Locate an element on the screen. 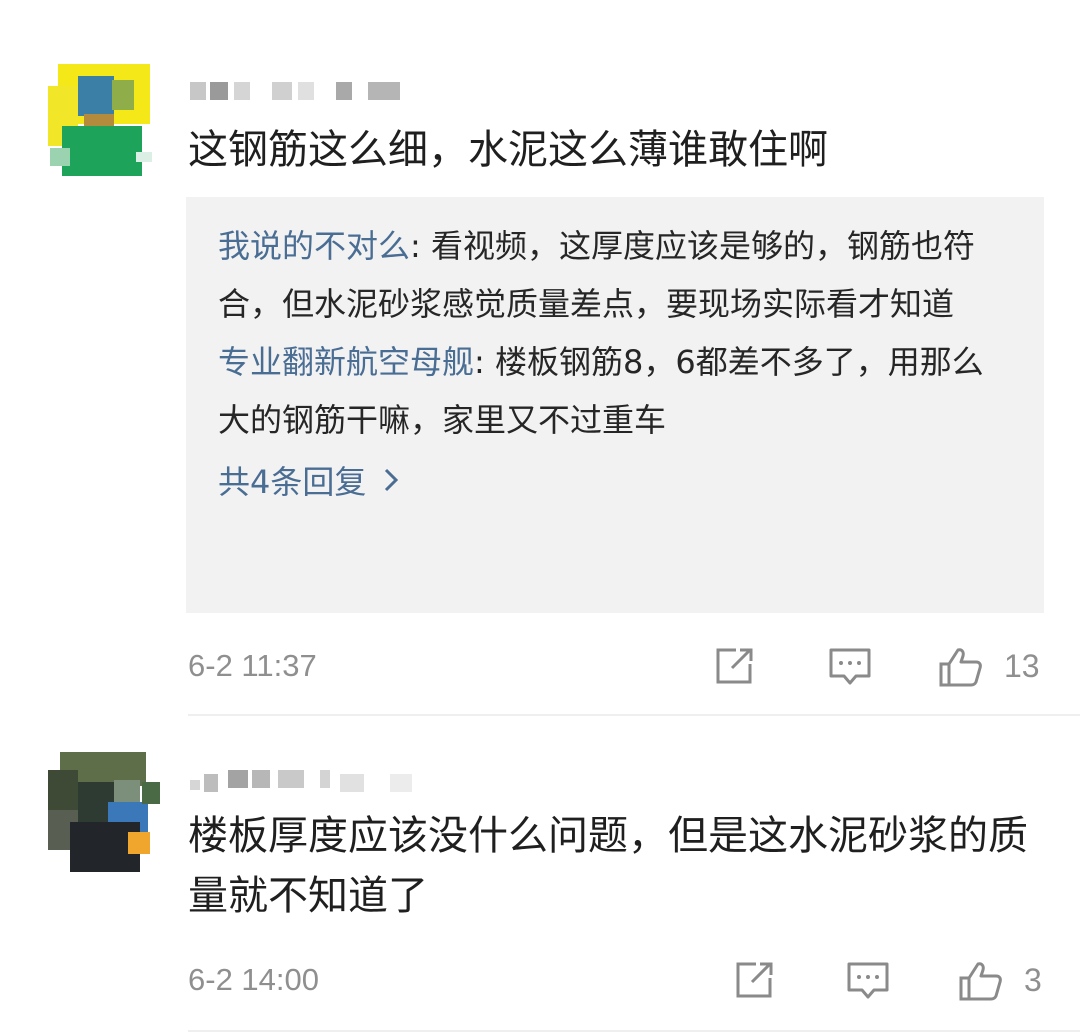 The height and width of the screenshot is (1033, 1080). comment-text: 楼板厚度应该没什么问题，但是这水泥砂浆的质量就不知道了 is located at coordinates (608, 866).